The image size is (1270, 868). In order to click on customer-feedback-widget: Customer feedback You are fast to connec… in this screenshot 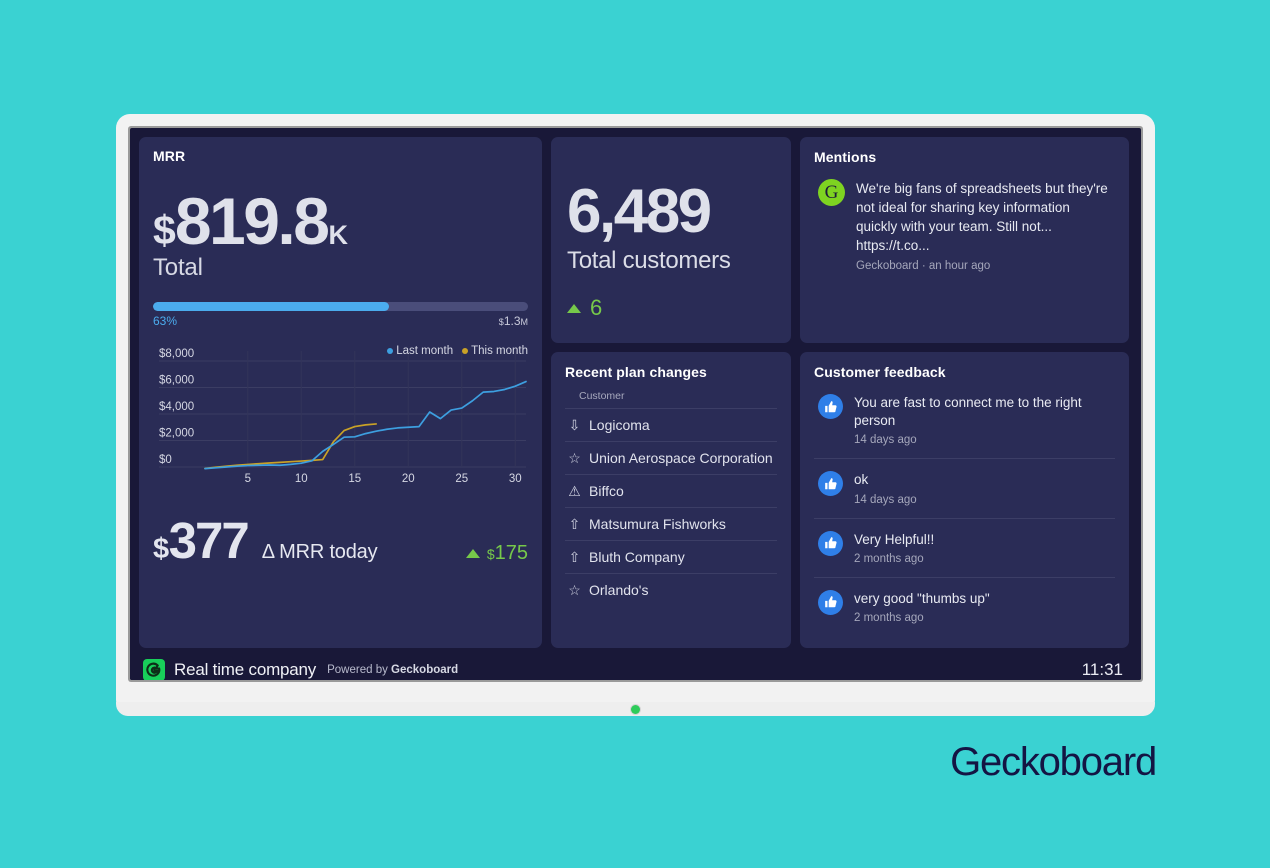, I will do `click(964, 500)`.